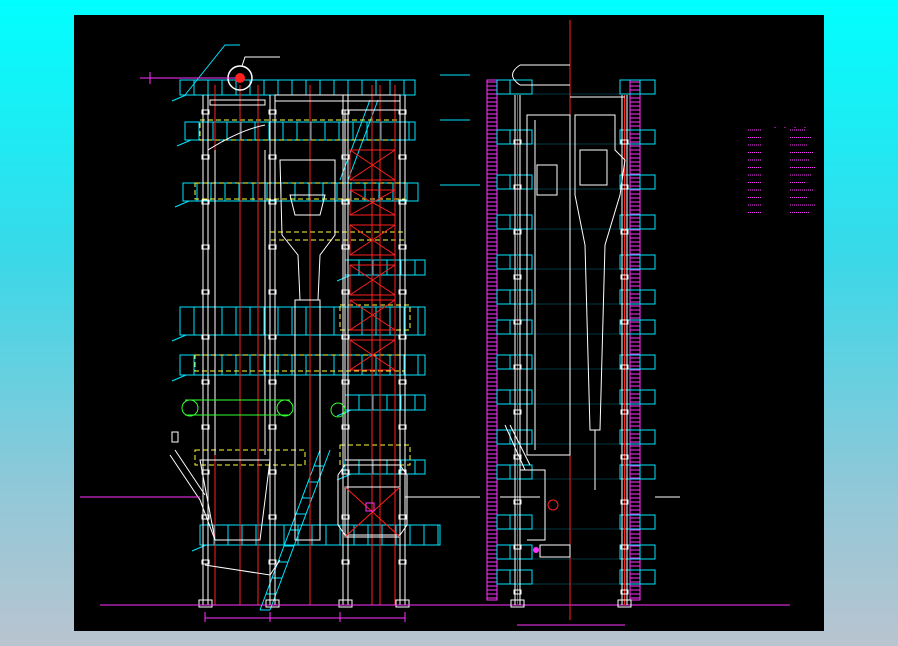  I want to click on platform-left, so click(514, 87).